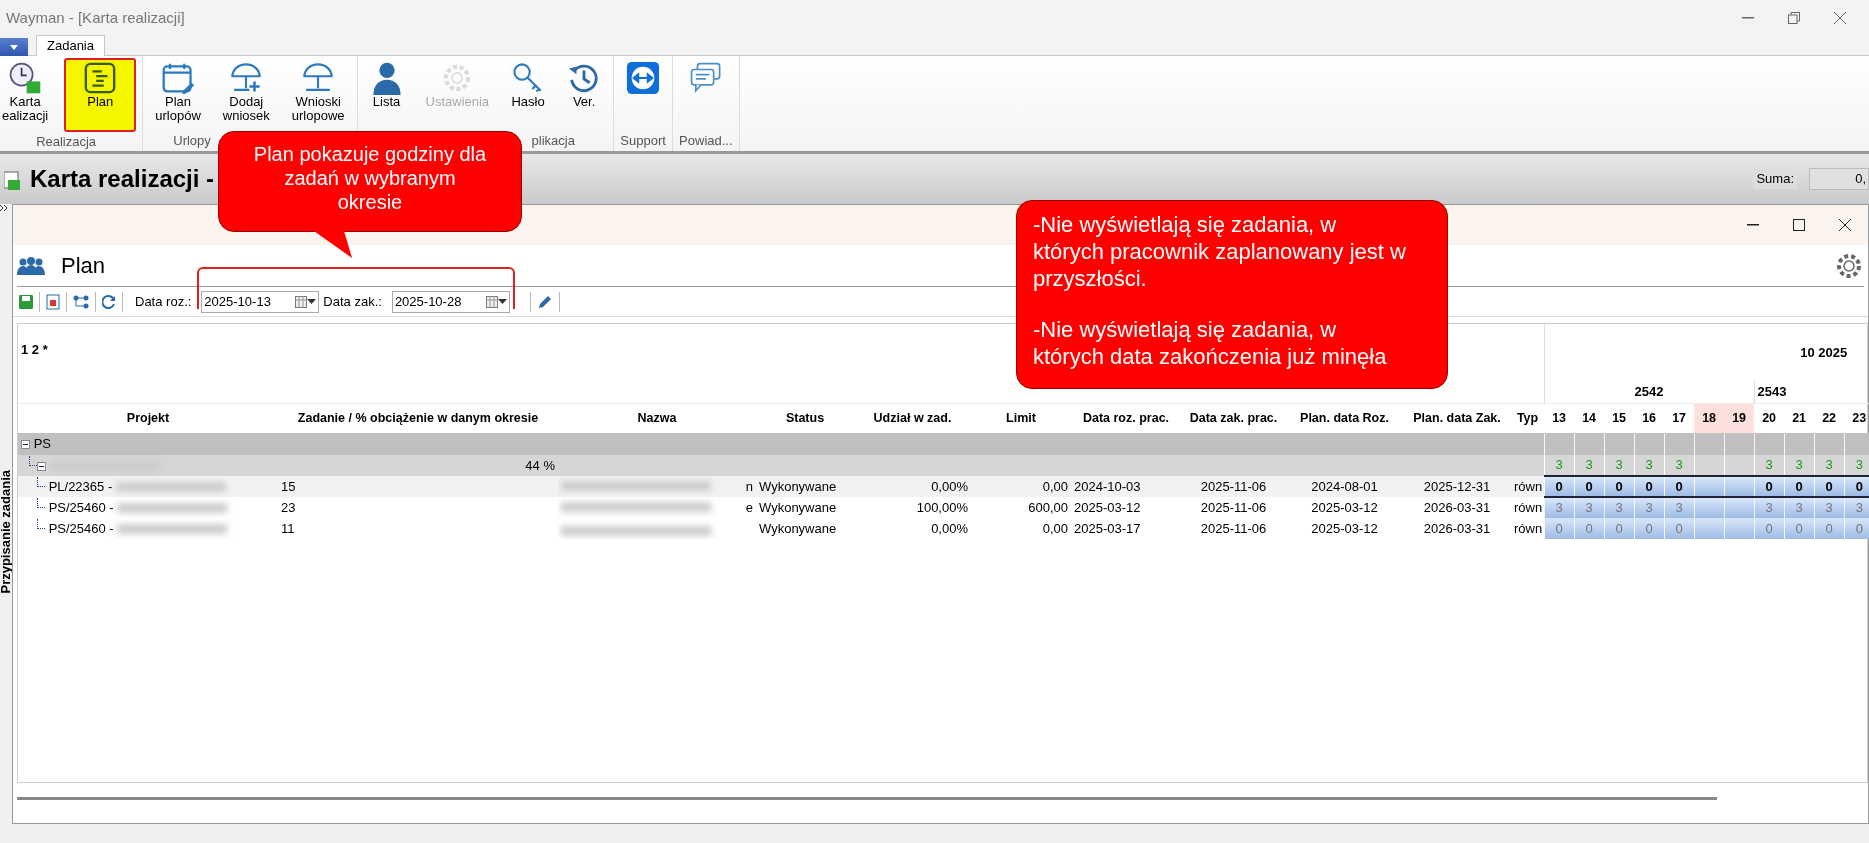 This screenshot has height=843, width=1869. I want to click on ribbon-button: Plan, so click(100, 95).